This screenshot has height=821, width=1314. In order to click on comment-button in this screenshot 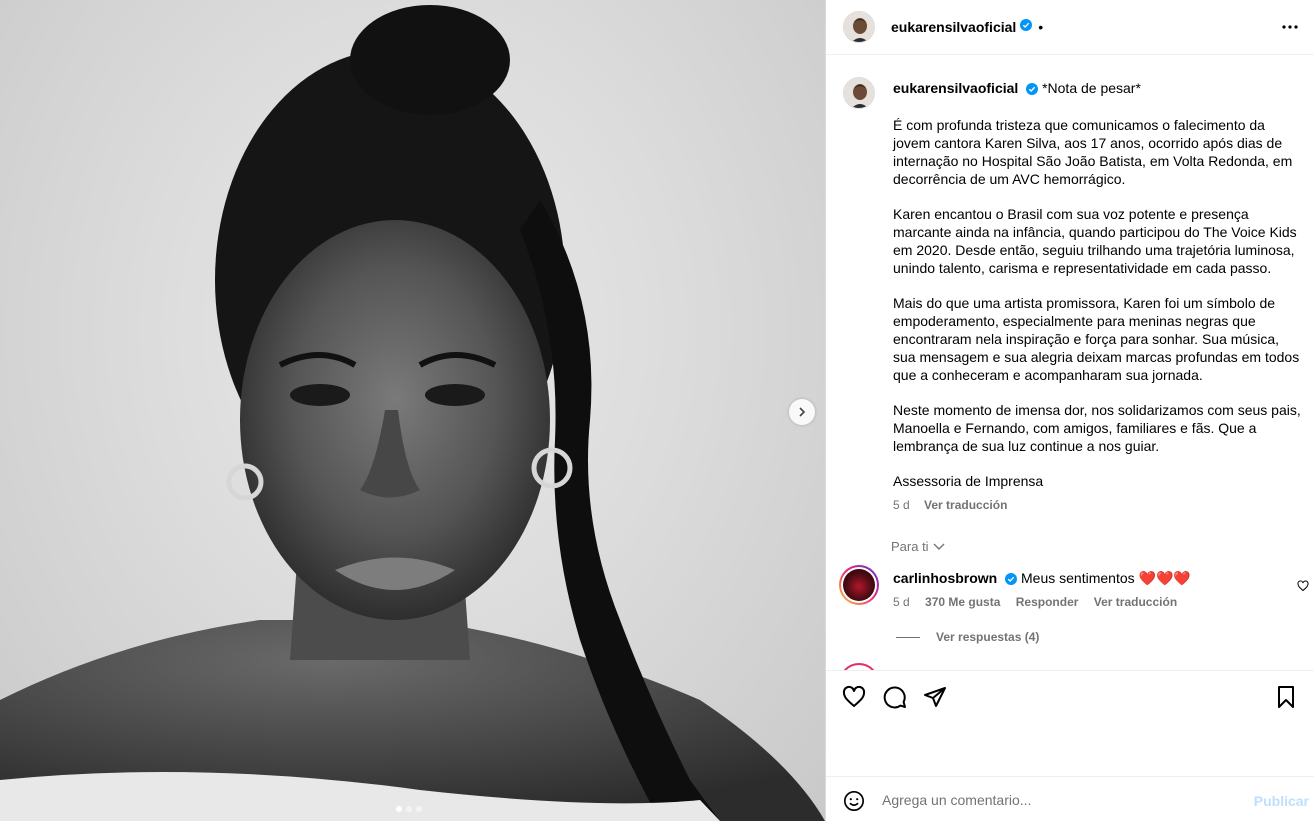, I will do `click(895, 699)`.